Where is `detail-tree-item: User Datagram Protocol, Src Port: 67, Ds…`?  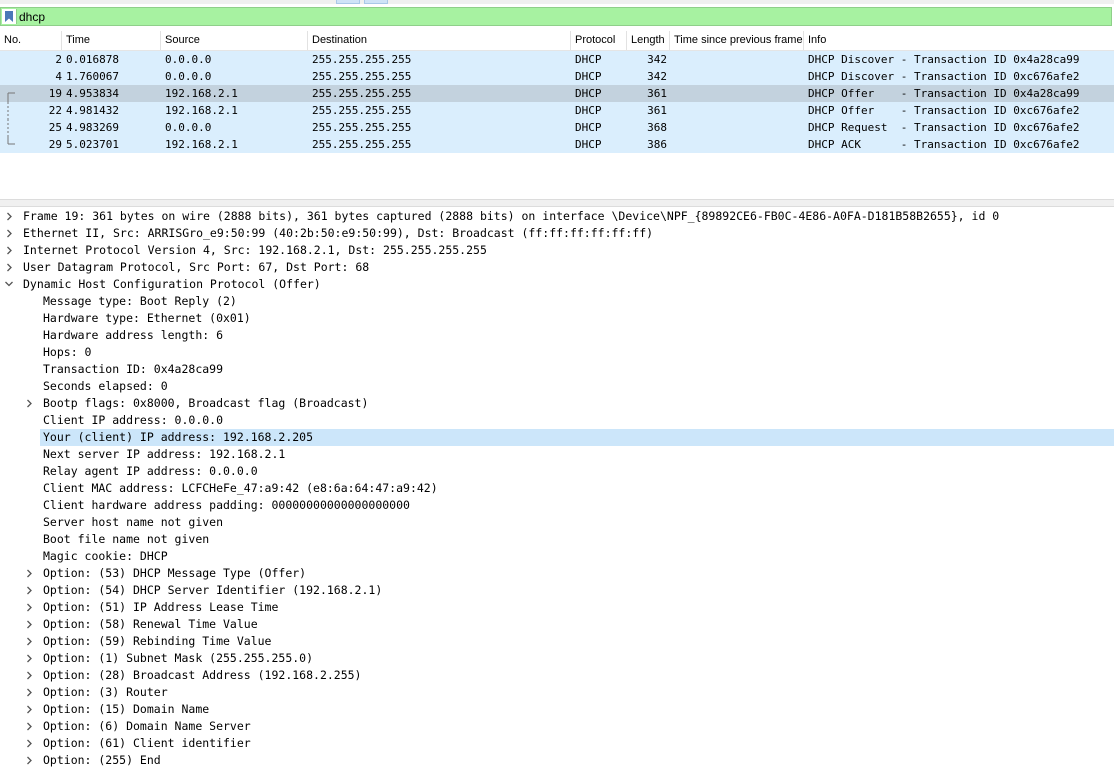 detail-tree-item: User Datagram Protocol, Src Port: 67, Ds… is located at coordinates (557, 267).